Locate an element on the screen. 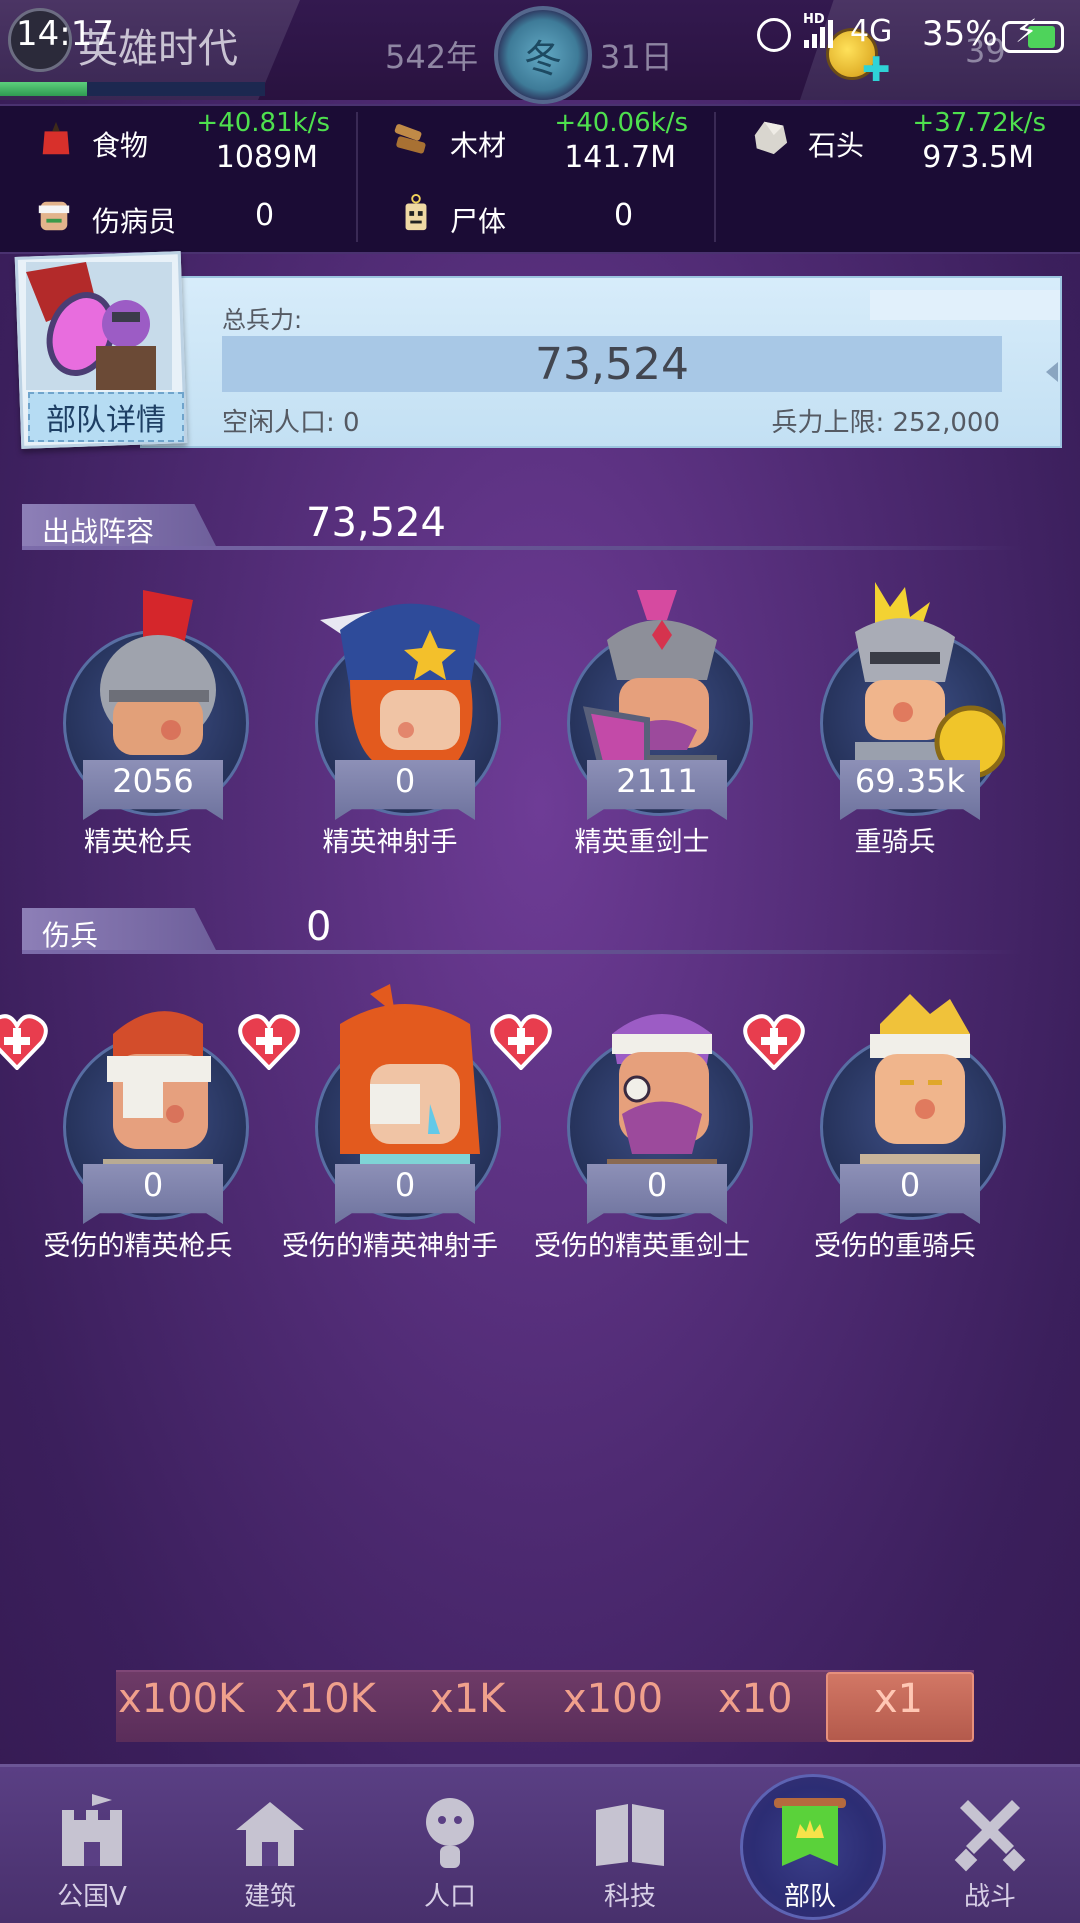 This screenshot has width=1080, height=1923. network-type: 4G is located at coordinates (871, 31).